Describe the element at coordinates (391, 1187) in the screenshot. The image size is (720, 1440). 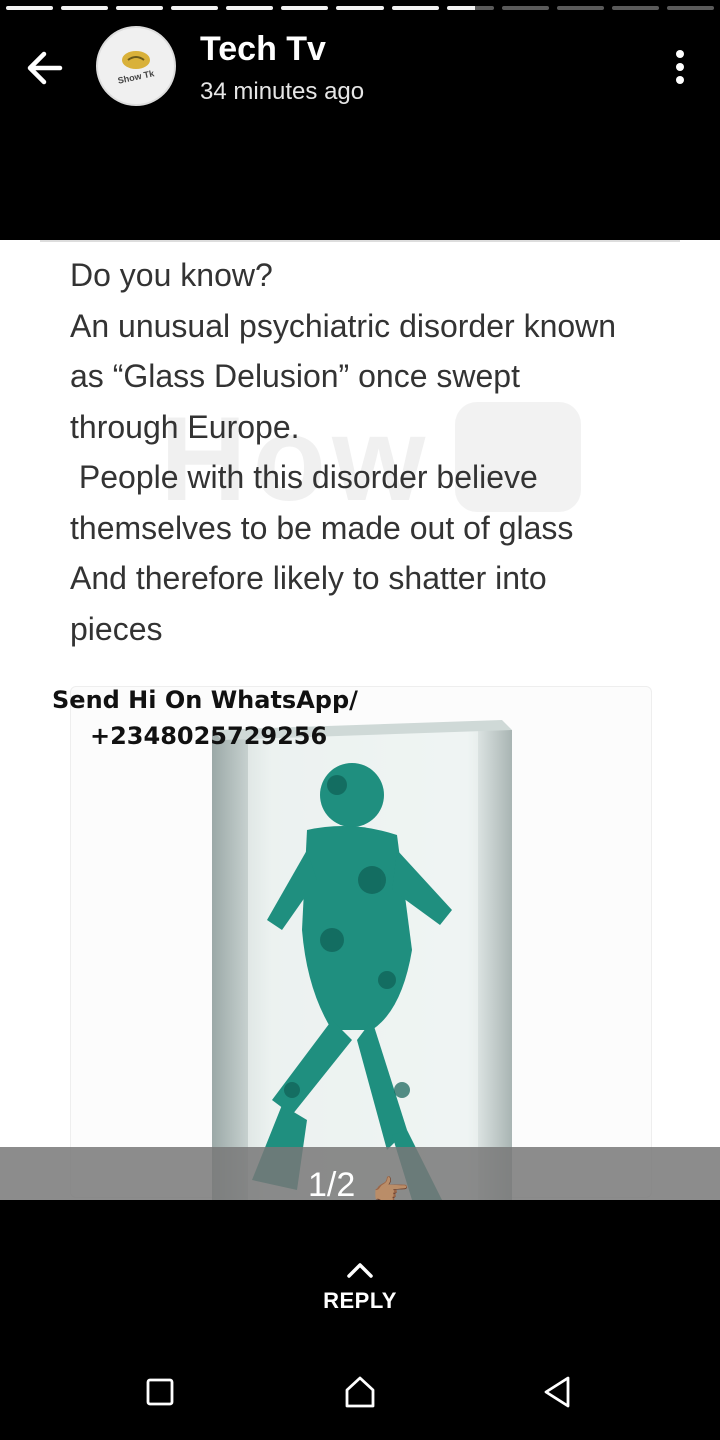
I see `pointing-hand-emoji: 👉🏽` at that location.